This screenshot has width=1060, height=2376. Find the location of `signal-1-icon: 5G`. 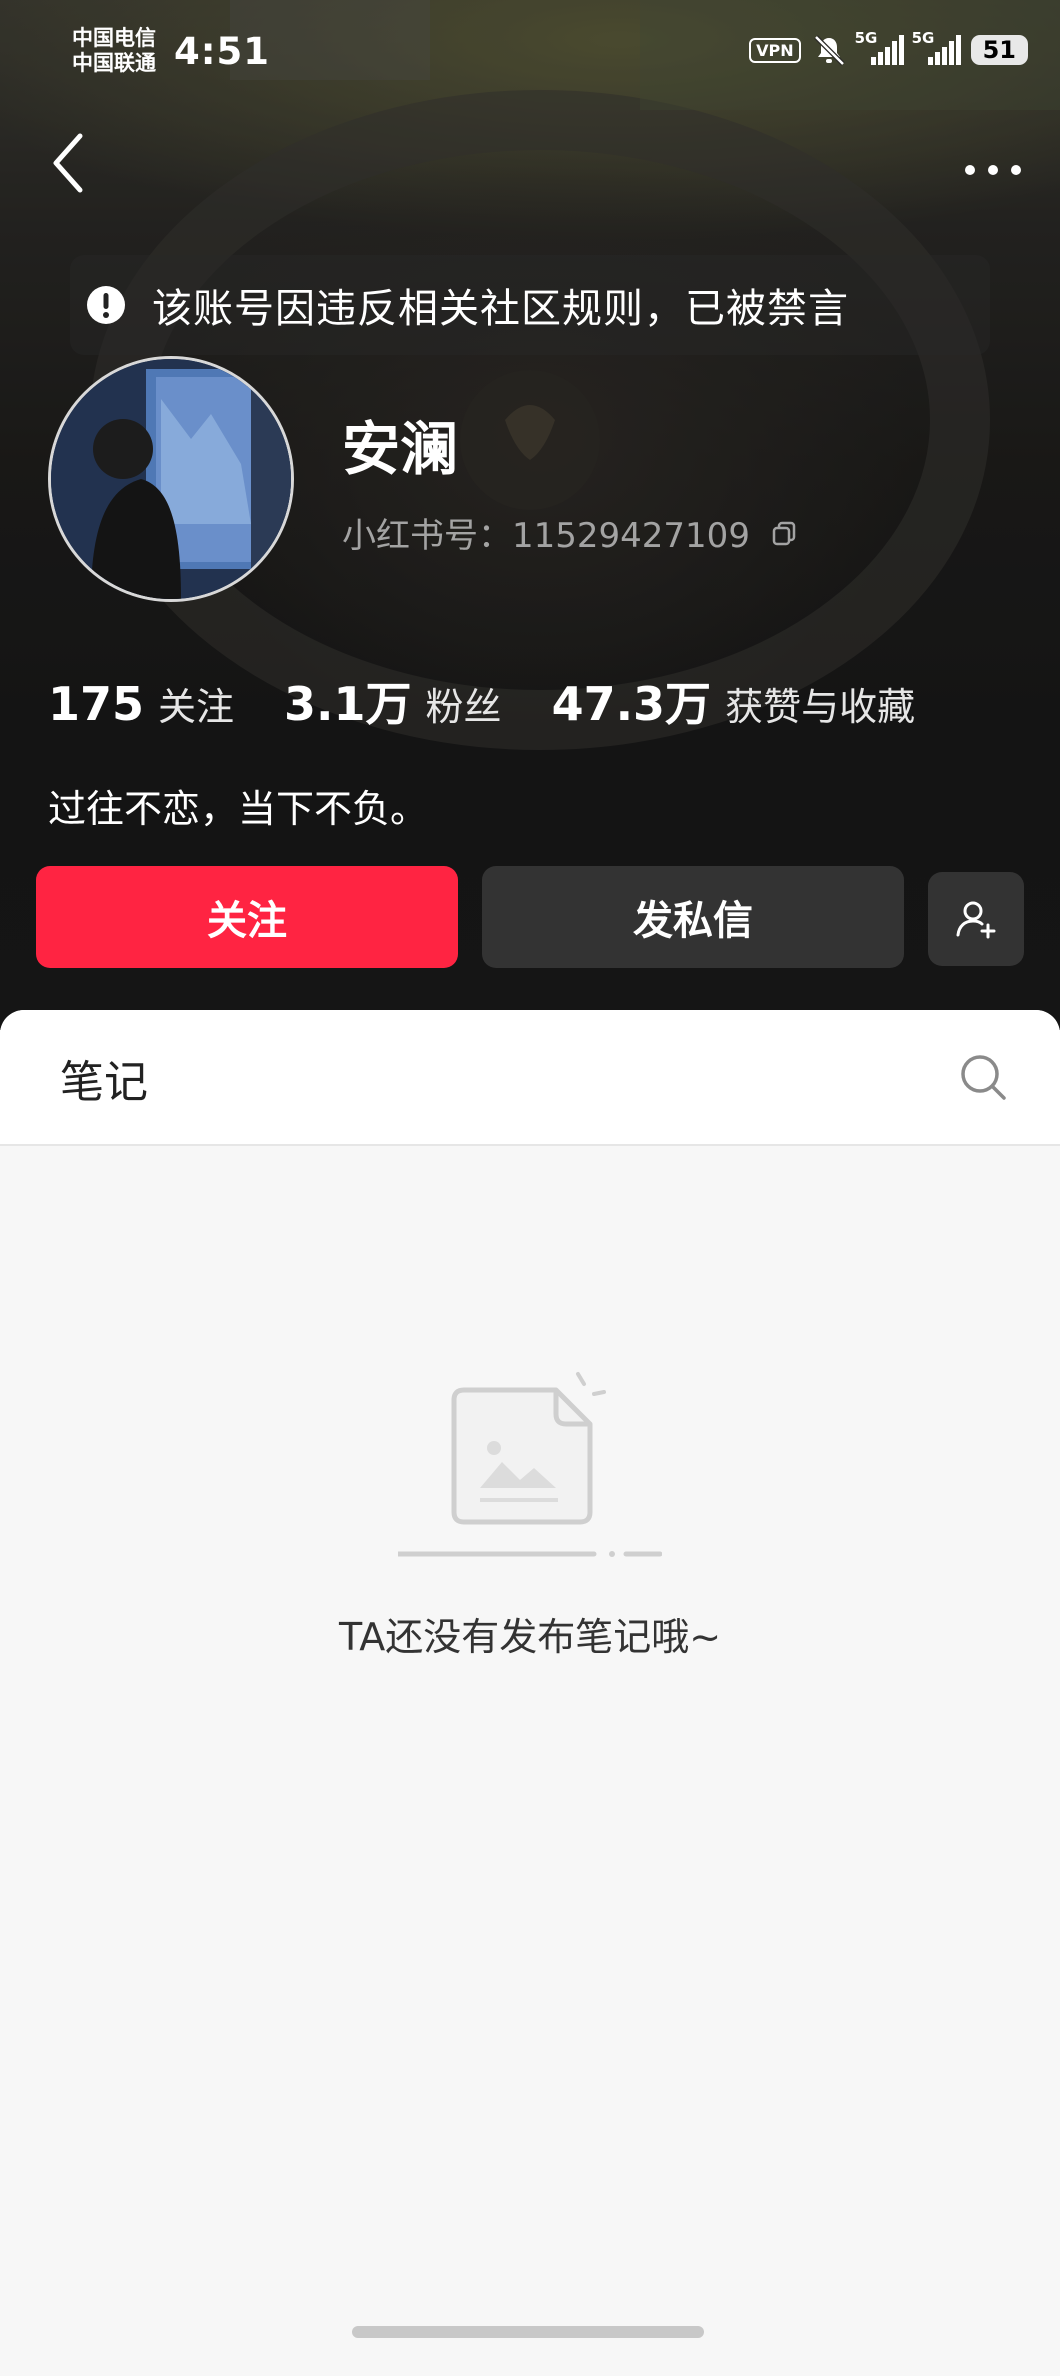

signal-1-icon: 5G is located at coordinates (879, 47).